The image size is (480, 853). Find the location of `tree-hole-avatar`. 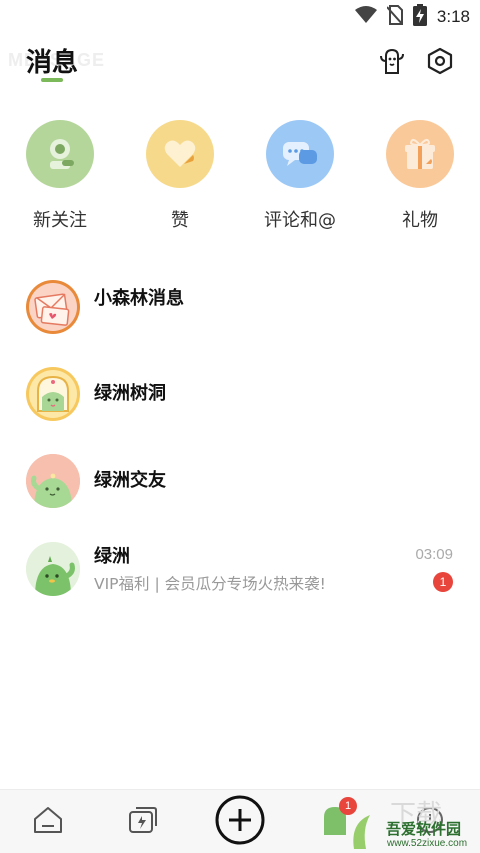

tree-hole-avatar is located at coordinates (53, 394).